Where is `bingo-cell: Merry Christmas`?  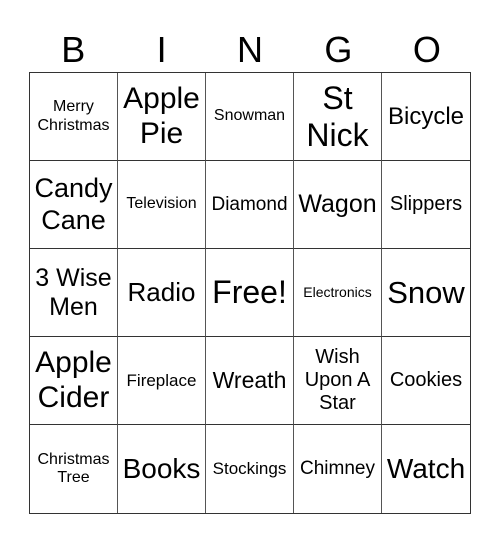
bingo-cell: Merry Christmas is located at coordinates (74, 117).